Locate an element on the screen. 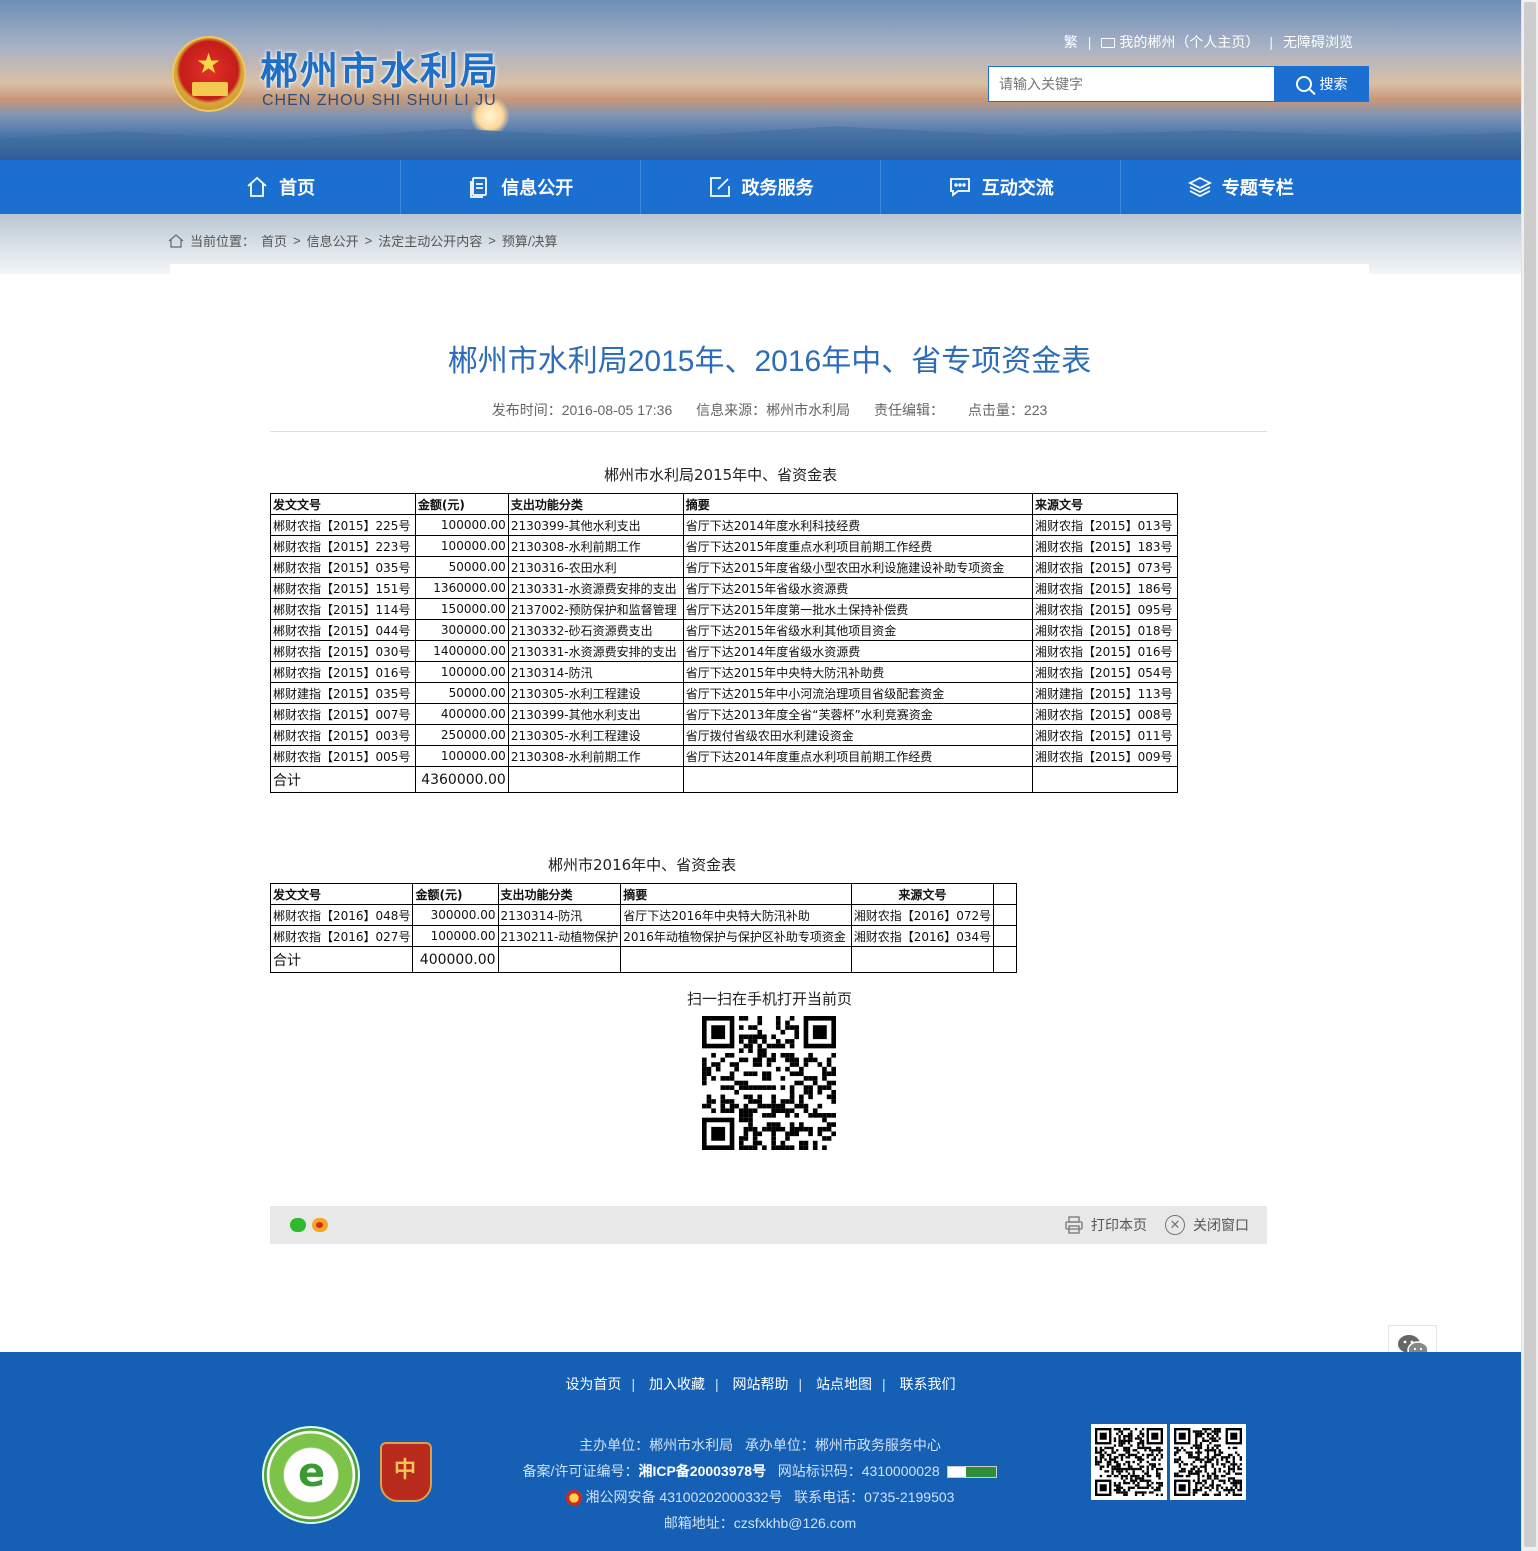  nav-label: 信息公开 is located at coordinates (537, 188).